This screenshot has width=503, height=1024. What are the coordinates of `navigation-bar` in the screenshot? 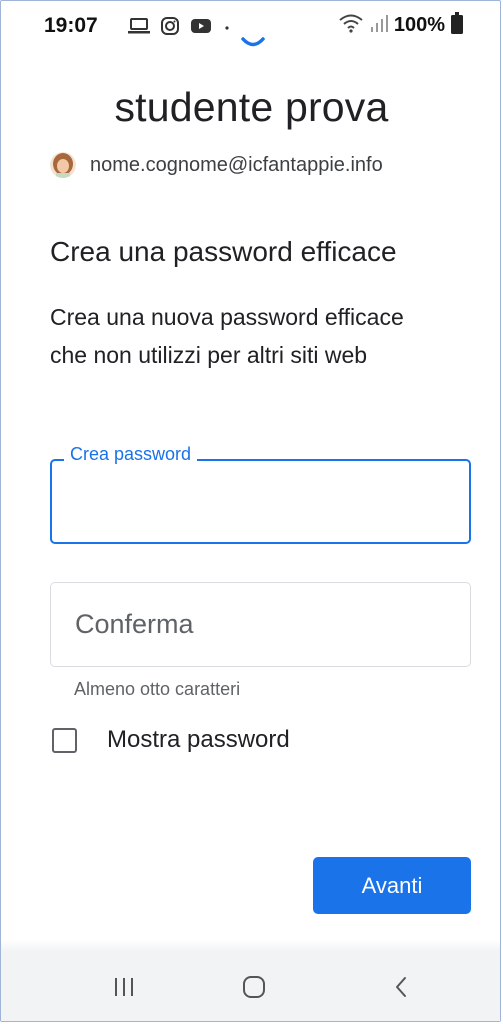 It's located at (250, 986).